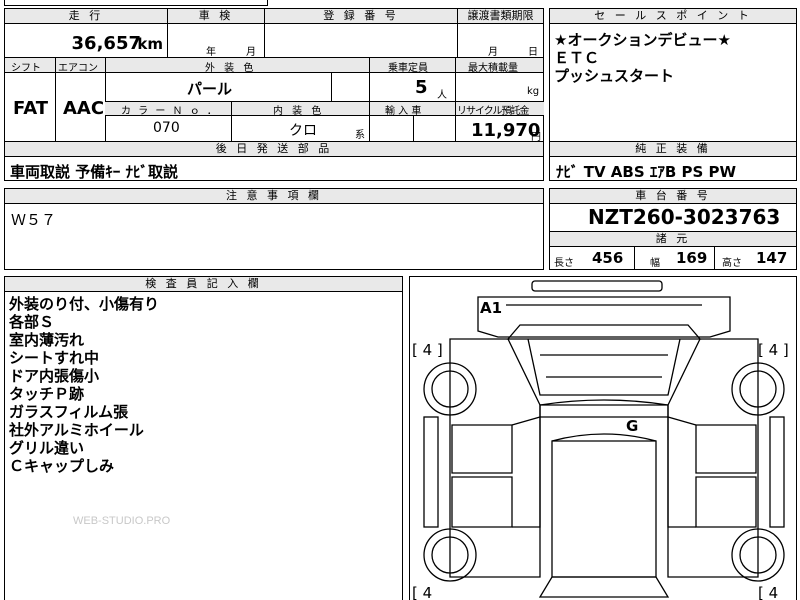  I want to click on specs-header: 諸 元, so click(673, 239).